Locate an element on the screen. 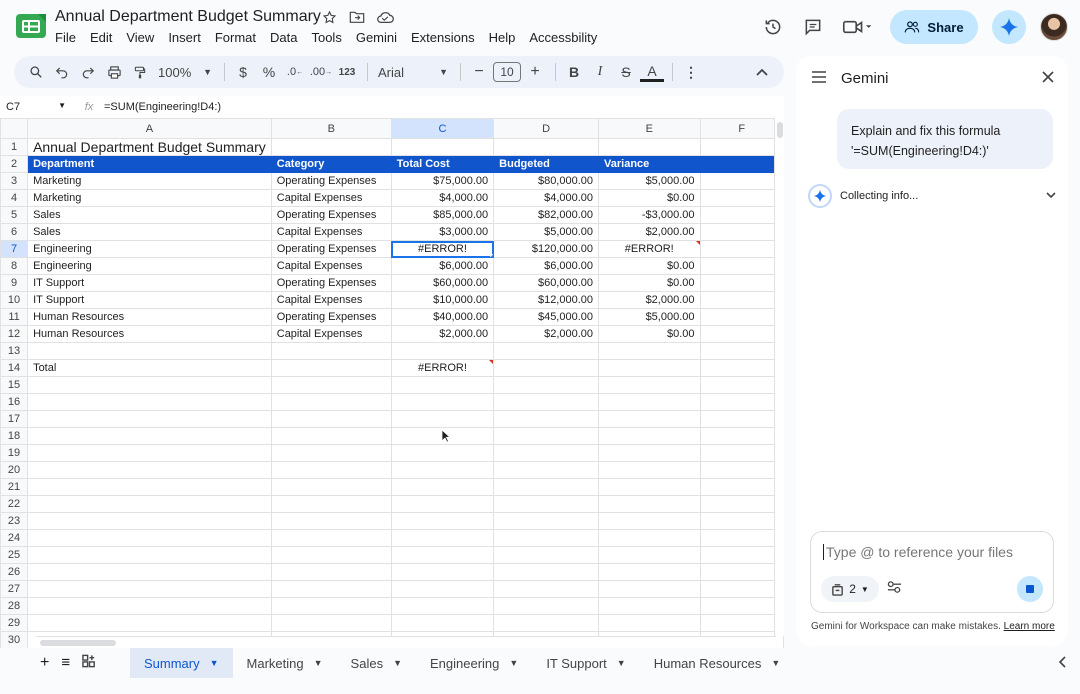 The image size is (1080, 694). cell-f23 is located at coordinates (741, 521).